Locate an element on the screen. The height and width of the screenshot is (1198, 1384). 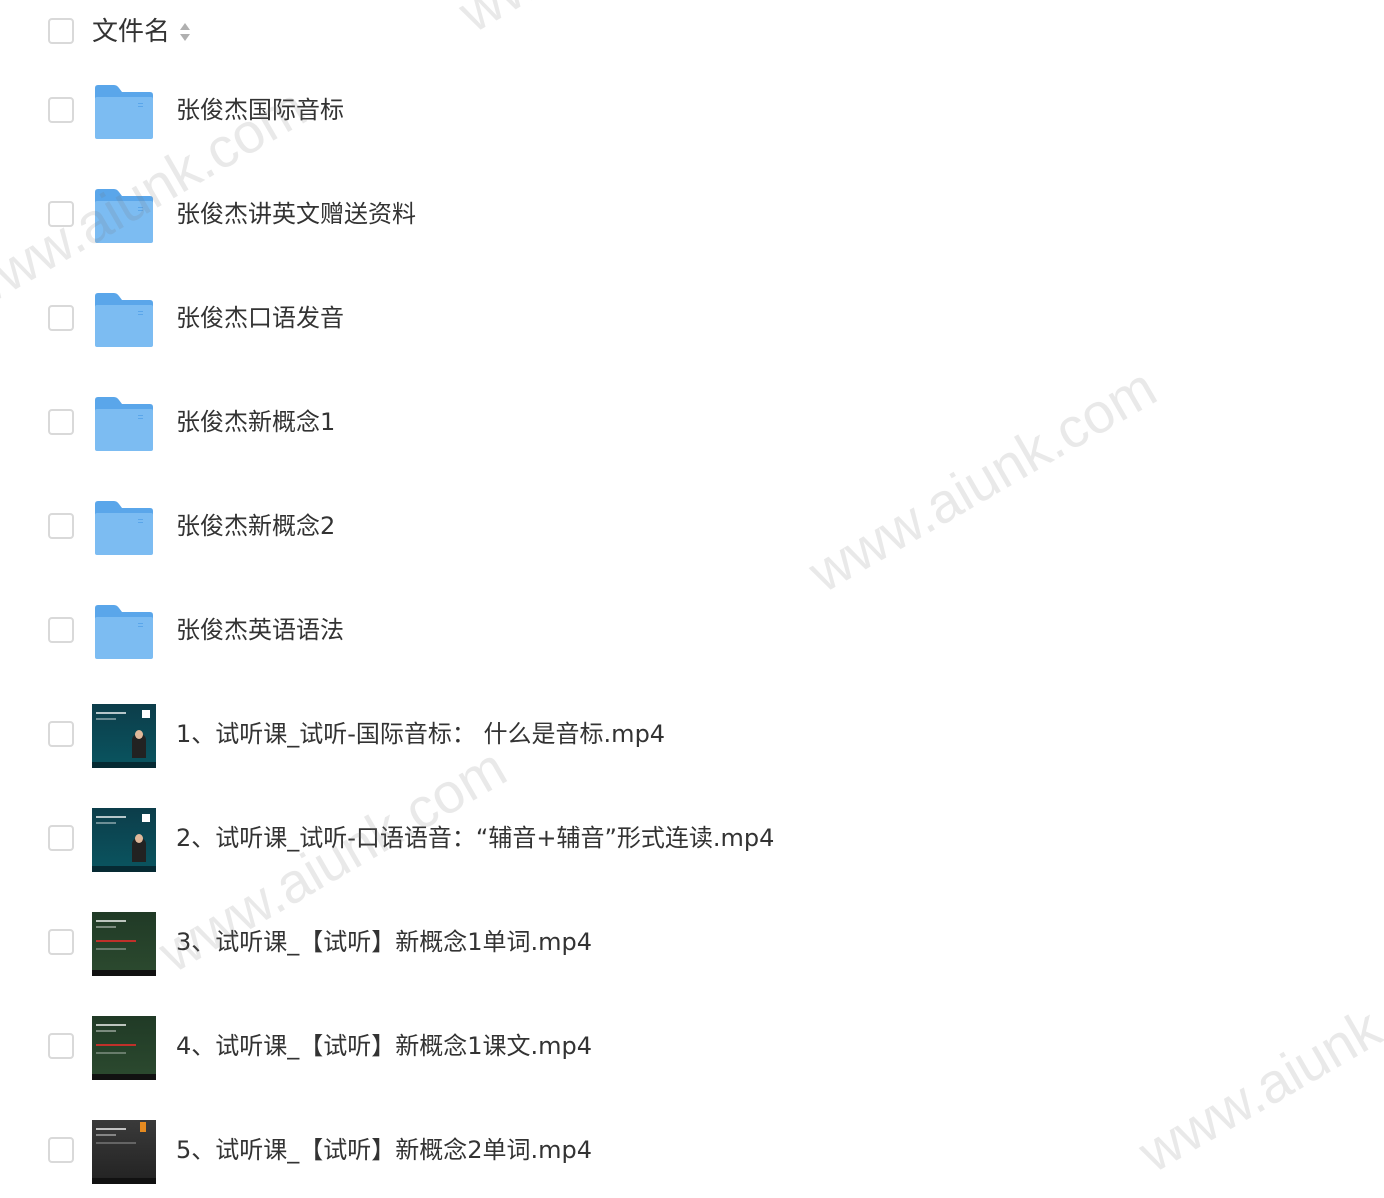
folder-row: 张俊杰新概念1 is located at coordinates (692, 424).